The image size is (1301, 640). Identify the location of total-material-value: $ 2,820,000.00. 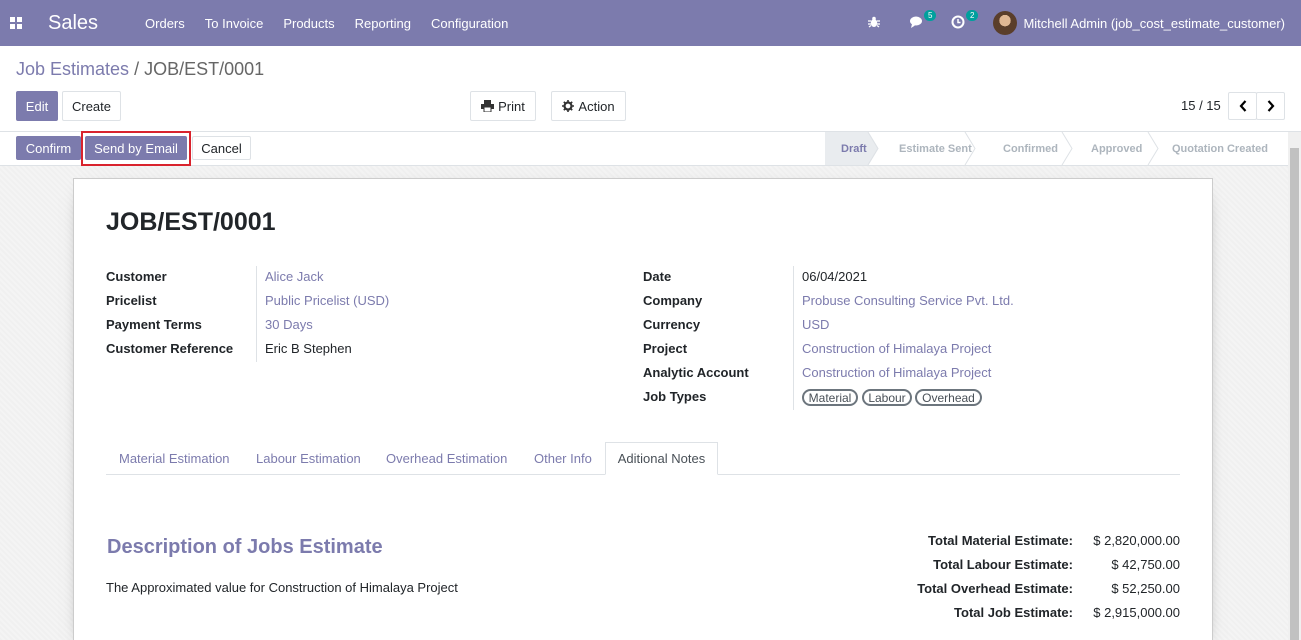
(1136, 540).